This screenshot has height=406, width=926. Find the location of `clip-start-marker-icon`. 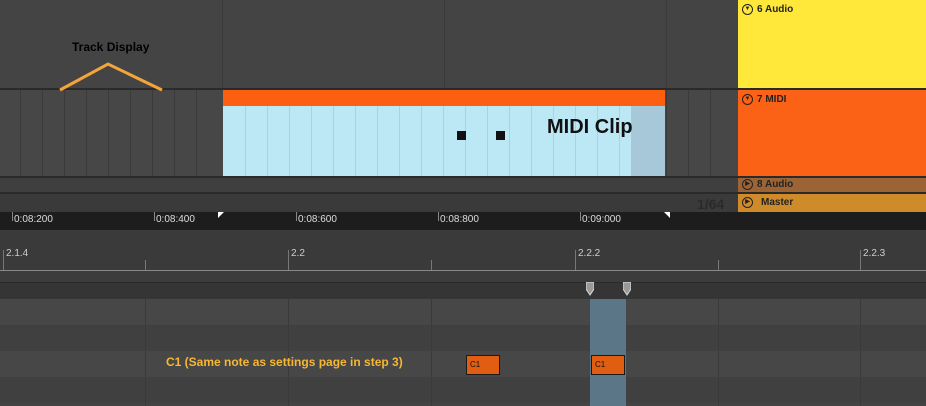

clip-start-marker-icon is located at coordinates (221, 215).